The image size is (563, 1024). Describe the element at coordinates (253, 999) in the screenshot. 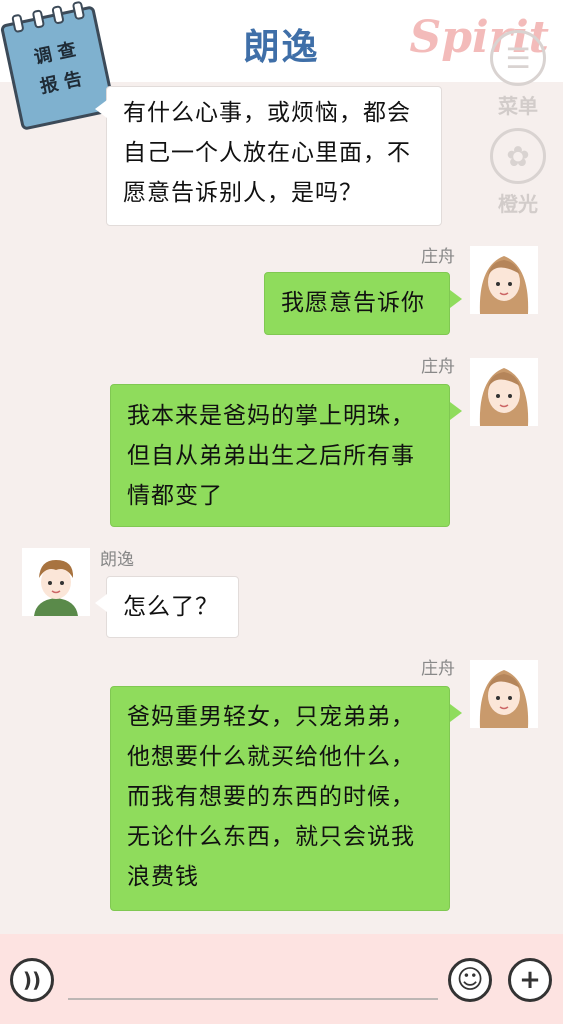

I see `message-input` at that location.